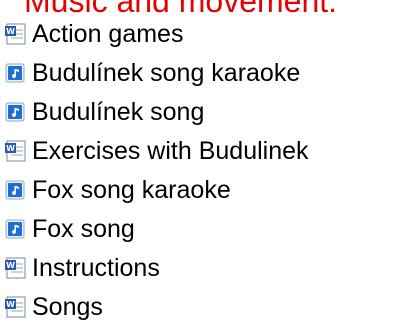  I want to click on file-item: Fox song, so click(202, 228).